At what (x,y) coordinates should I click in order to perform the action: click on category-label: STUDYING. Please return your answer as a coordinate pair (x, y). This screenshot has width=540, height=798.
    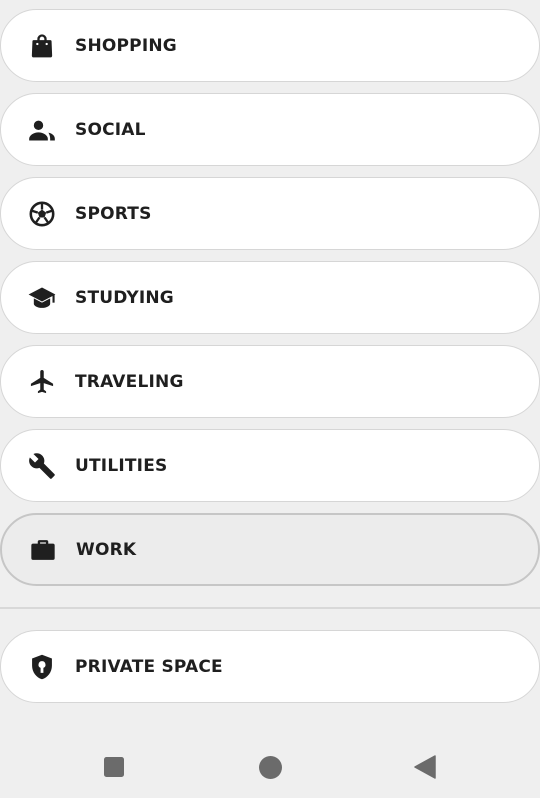
    Looking at the image, I should click on (124, 297).